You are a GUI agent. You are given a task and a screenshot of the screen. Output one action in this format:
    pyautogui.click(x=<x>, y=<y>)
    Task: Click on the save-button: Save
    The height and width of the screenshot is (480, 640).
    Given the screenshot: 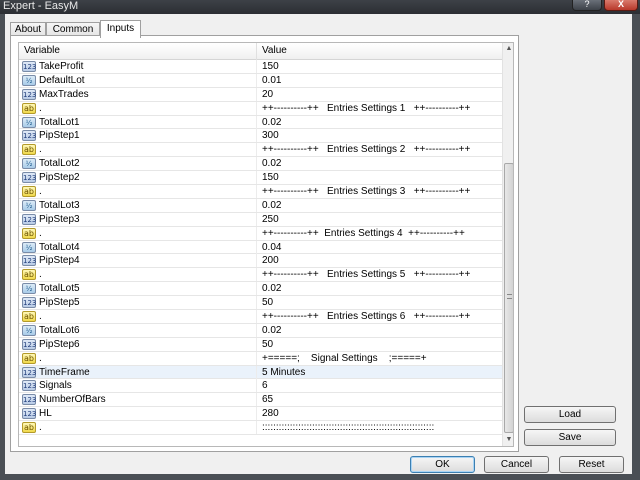 What is the action you would take?
    pyautogui.click(x=570, y=437)
    